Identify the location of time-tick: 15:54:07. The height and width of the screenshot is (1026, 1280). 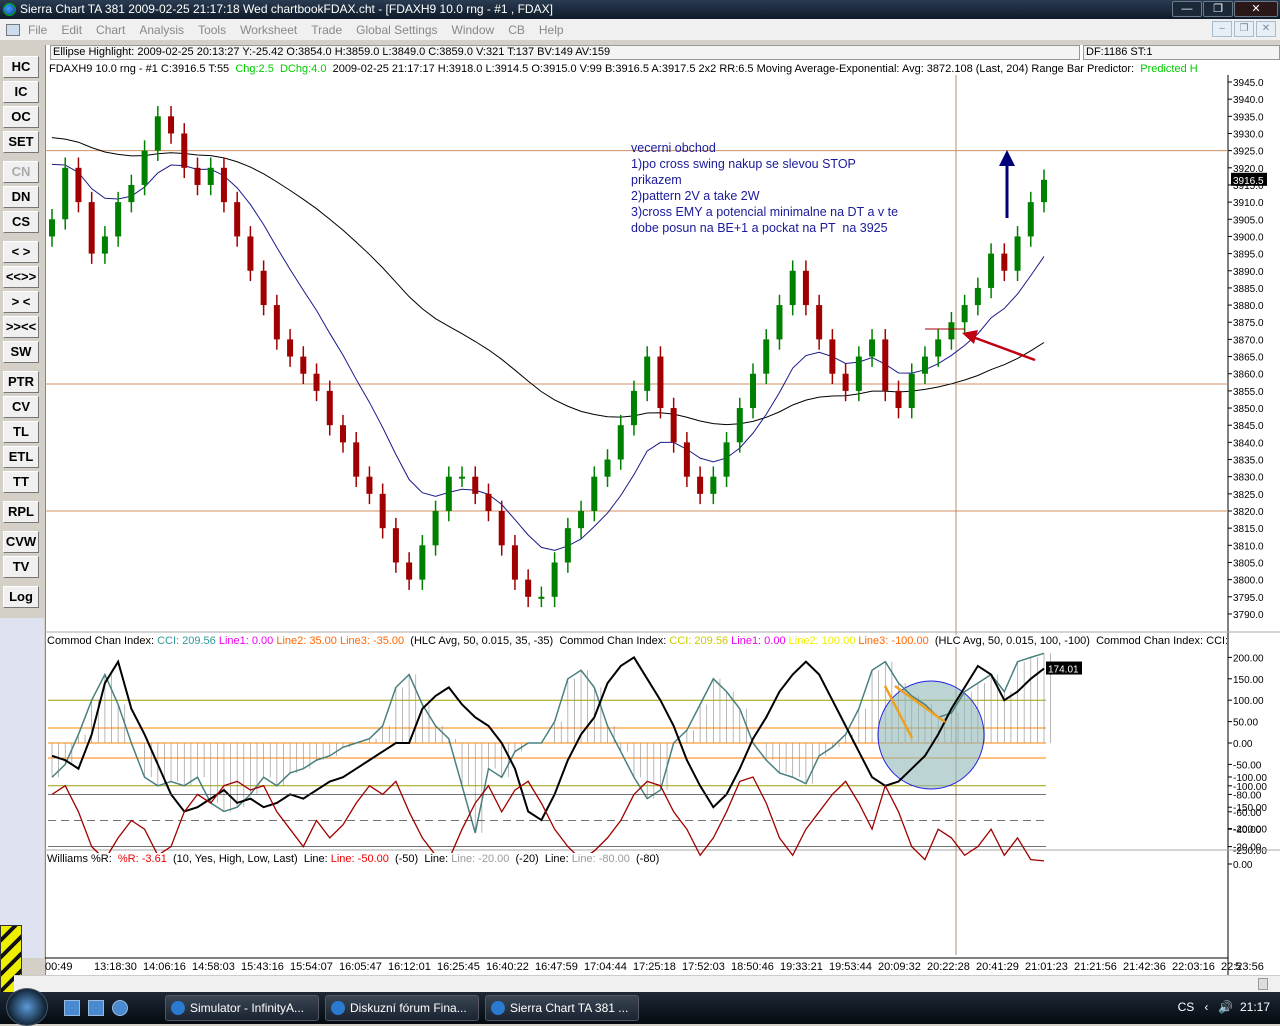
(311, 967).